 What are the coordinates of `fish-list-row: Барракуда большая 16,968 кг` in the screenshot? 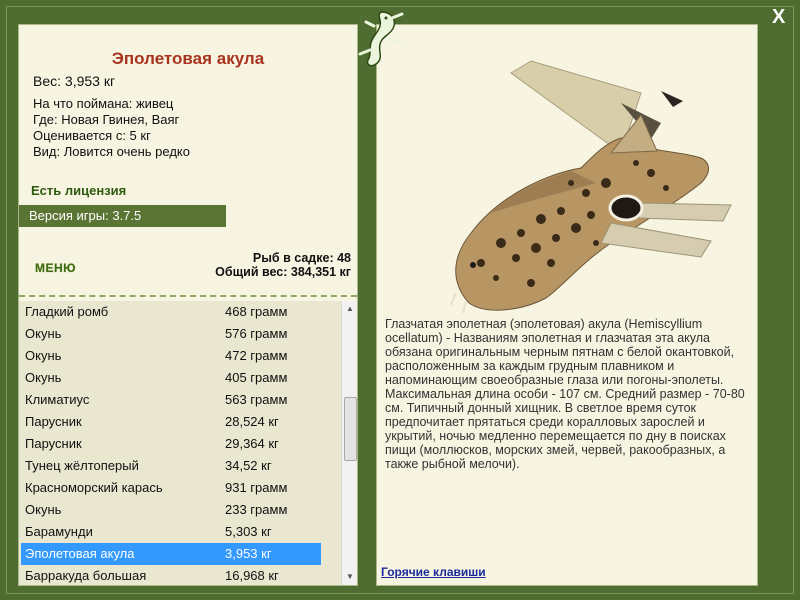 It's located at (171, 575).